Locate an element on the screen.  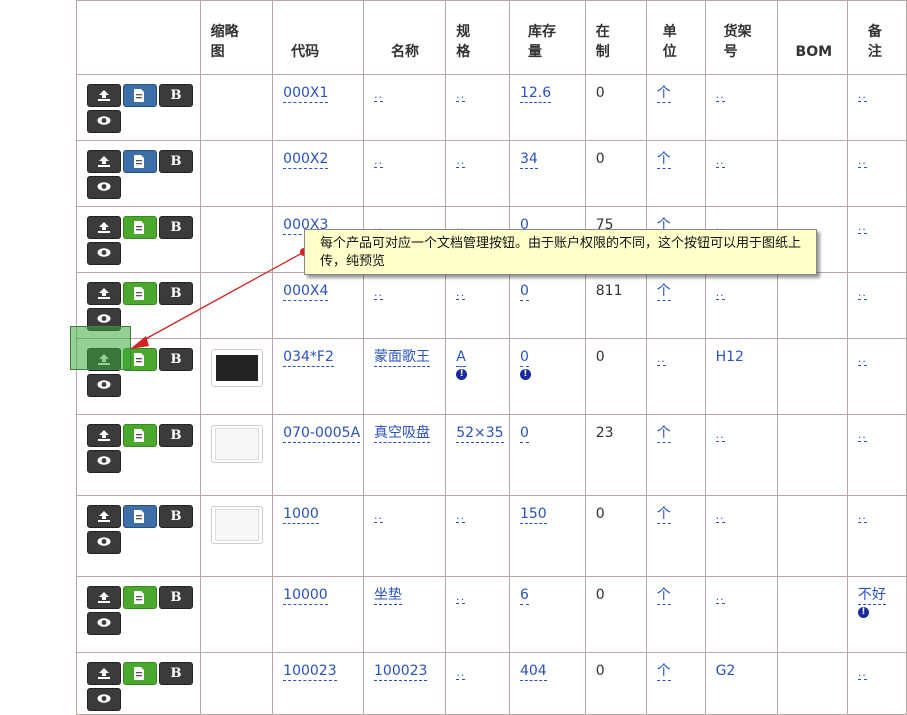
shelf-edit-link: G2 is located at coordinates (726, 671).